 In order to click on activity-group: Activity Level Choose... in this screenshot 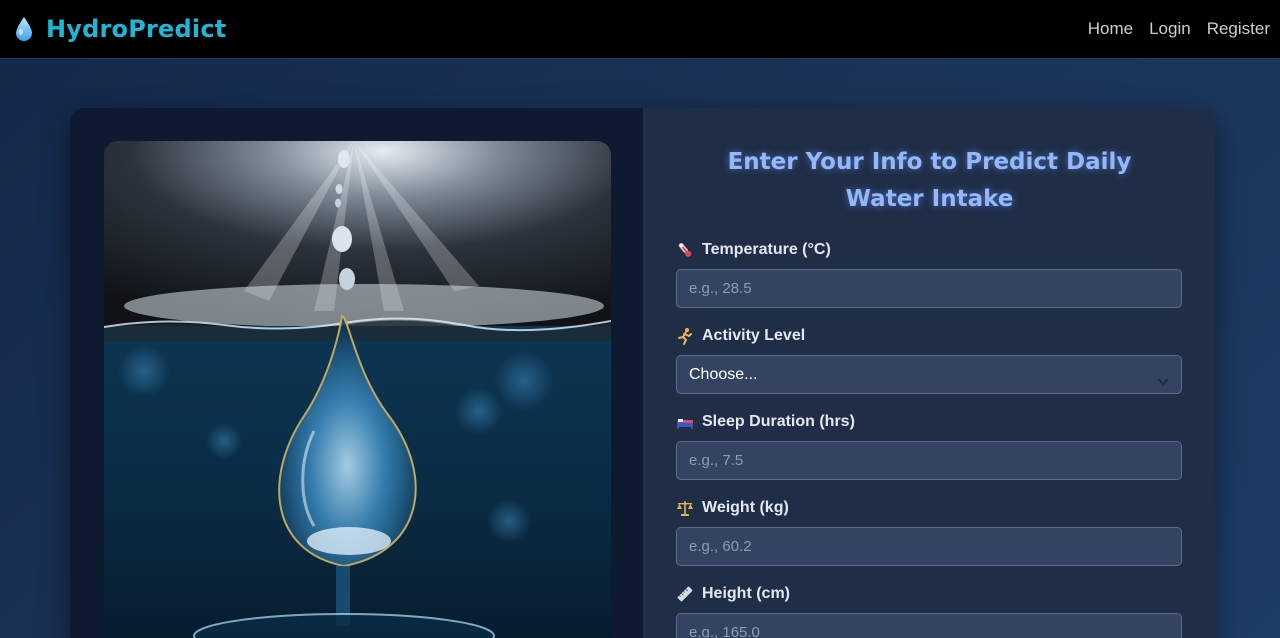, I will do `click(929, 360)`.